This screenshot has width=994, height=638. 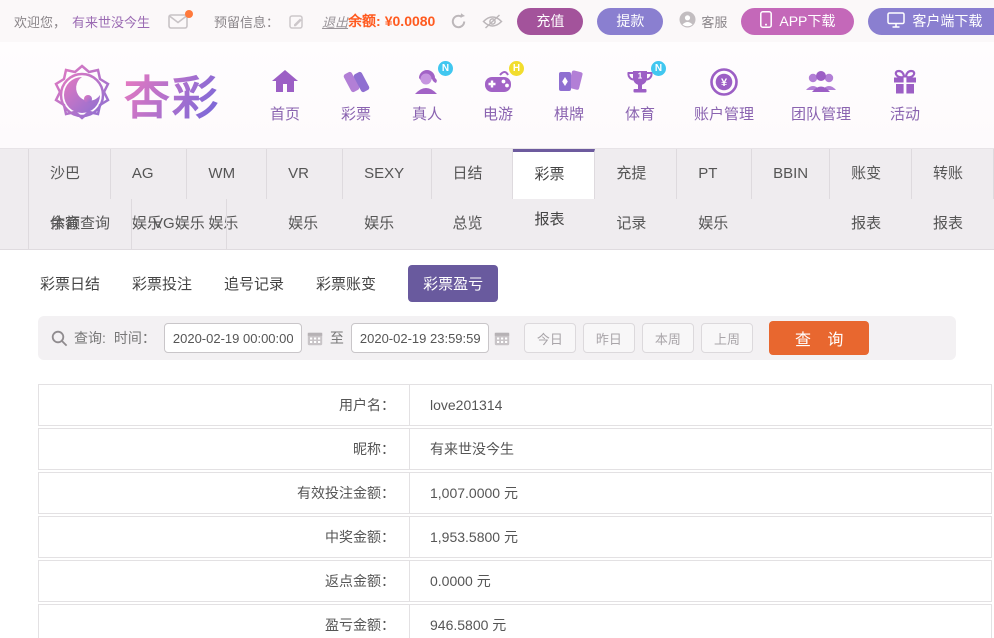 What do you see at coordinates (134, 338) in the screenshot?
I see `time-label: 时间：` at bounding box center [134, 338].